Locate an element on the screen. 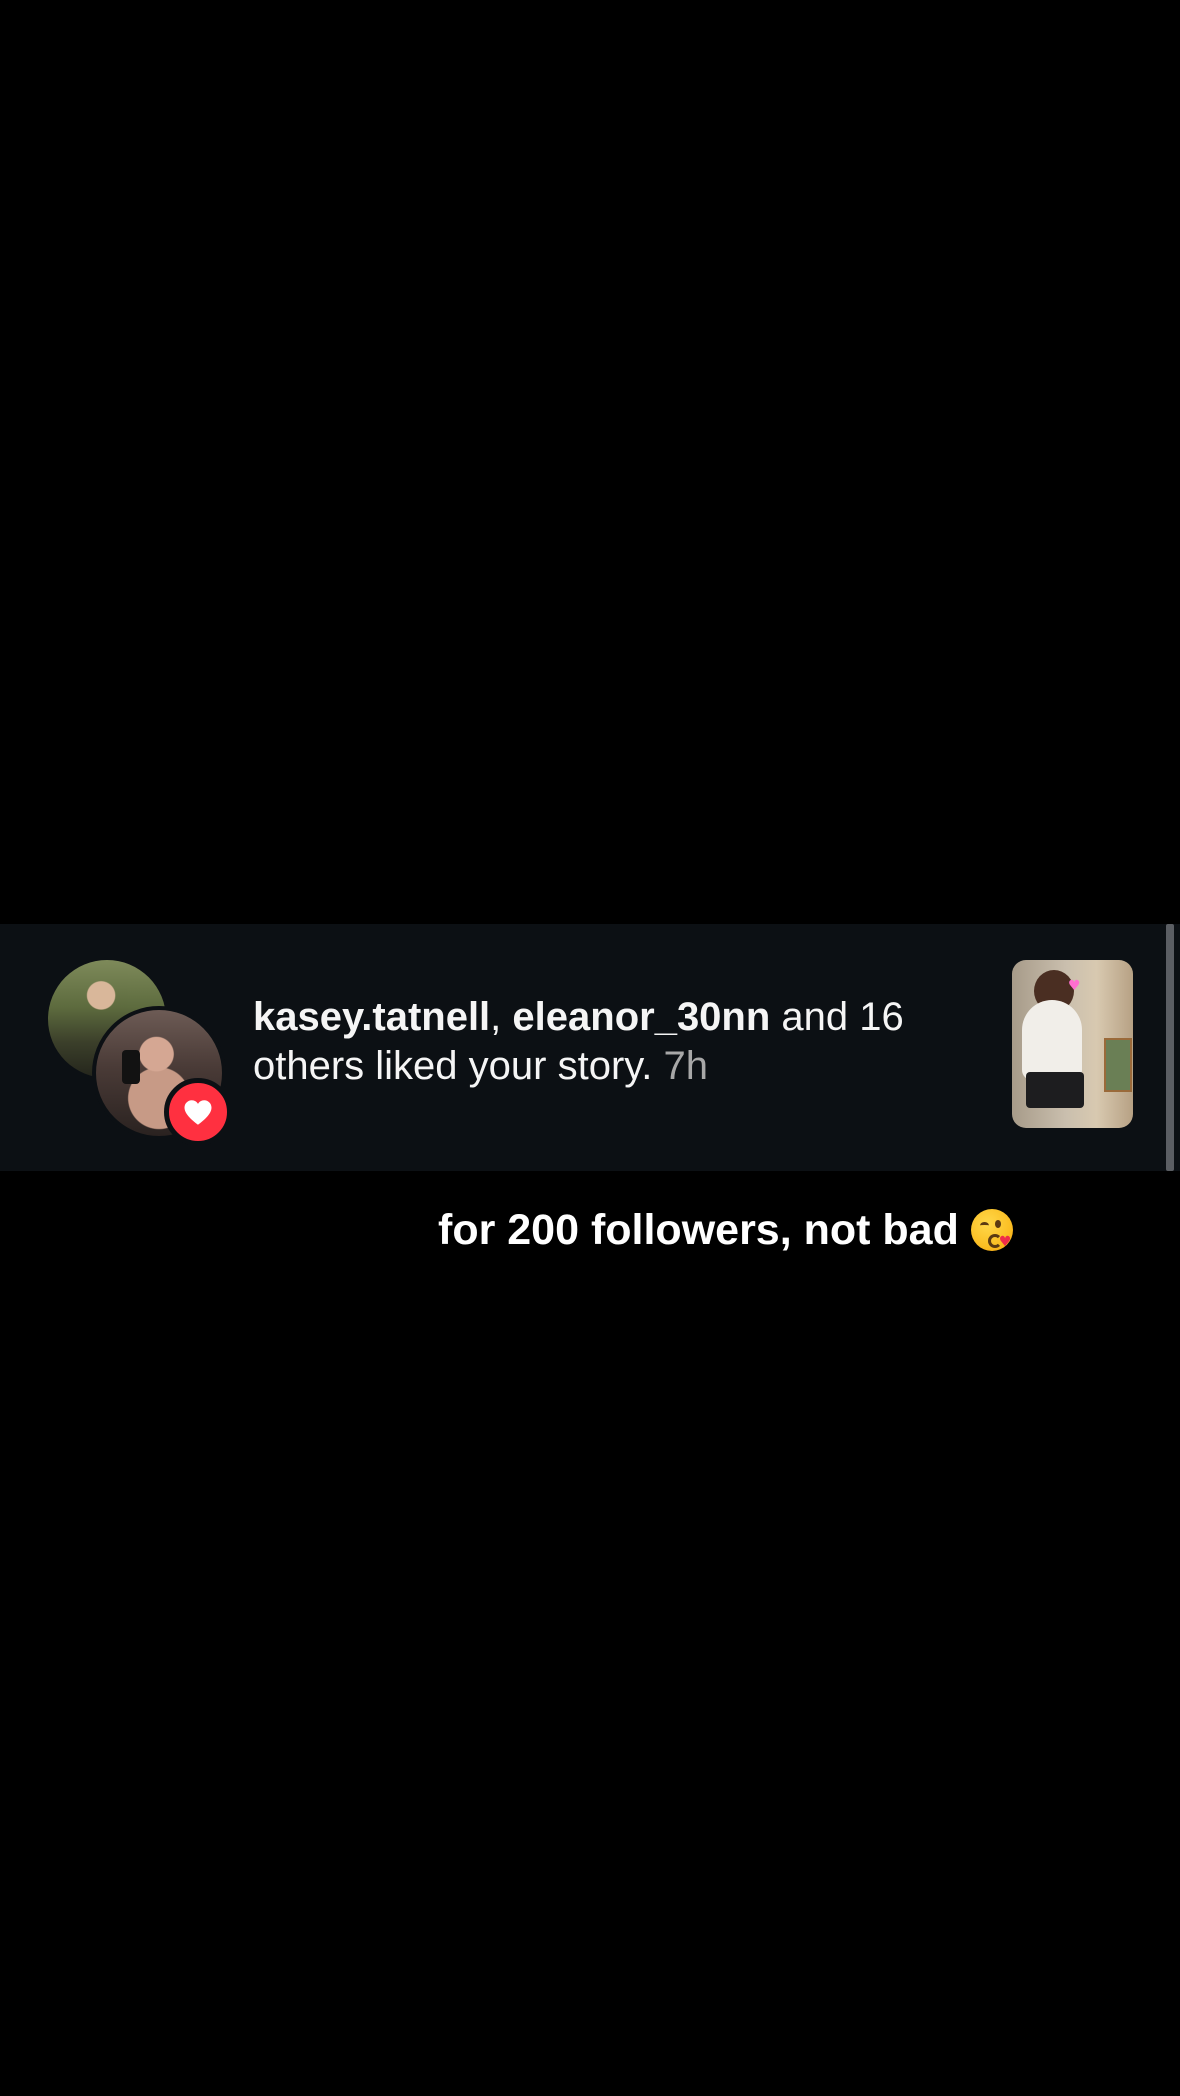 Image resolution: width=1180 pixels, height=2096 pixels. username-link-2: eleanor_30nn is located at coordinates (641, 1017).